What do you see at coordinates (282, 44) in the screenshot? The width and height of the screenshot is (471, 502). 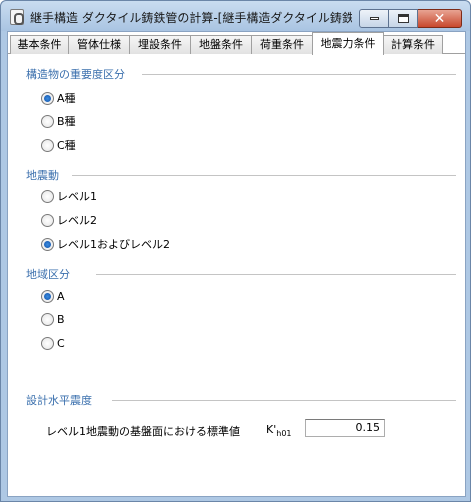 I see `tab-load-conditions: 荷重条件` at bounding box center [282, 44].